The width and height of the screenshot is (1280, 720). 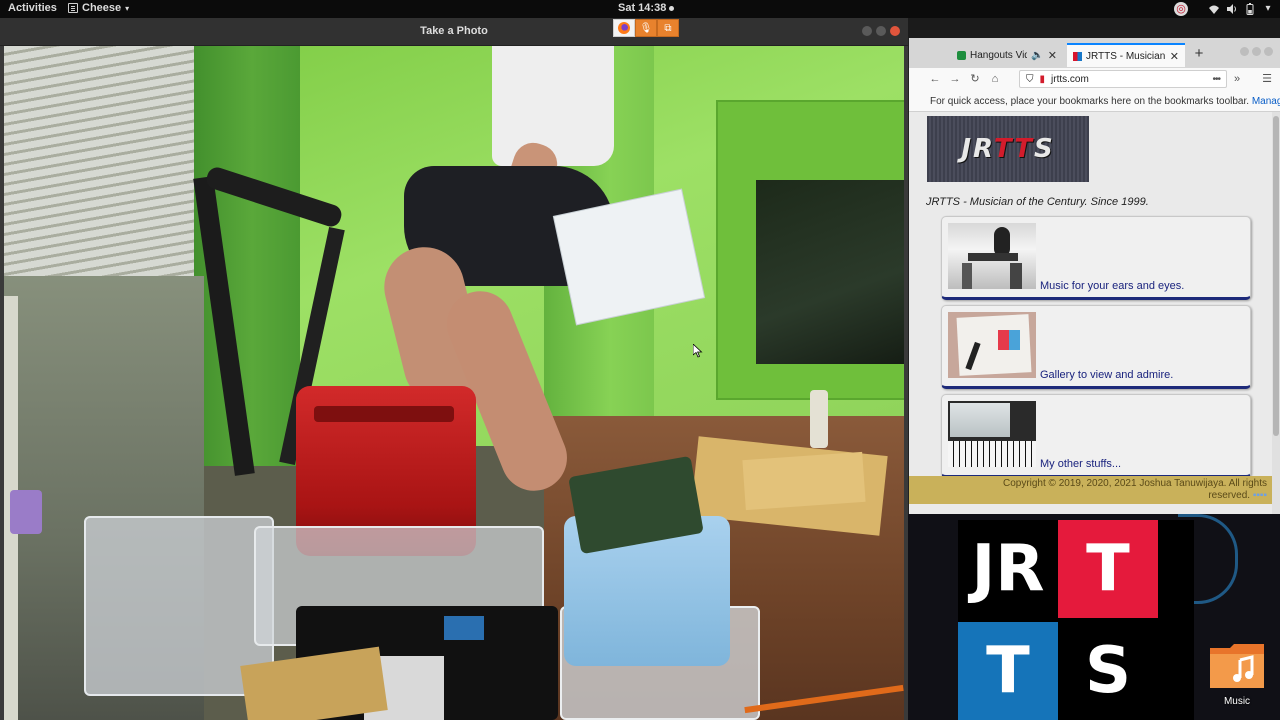 What do you see at coordinates (1216, 79) in the screenshot?
I see `page-actions-icon: •••` at bounding box center [1216, 79].